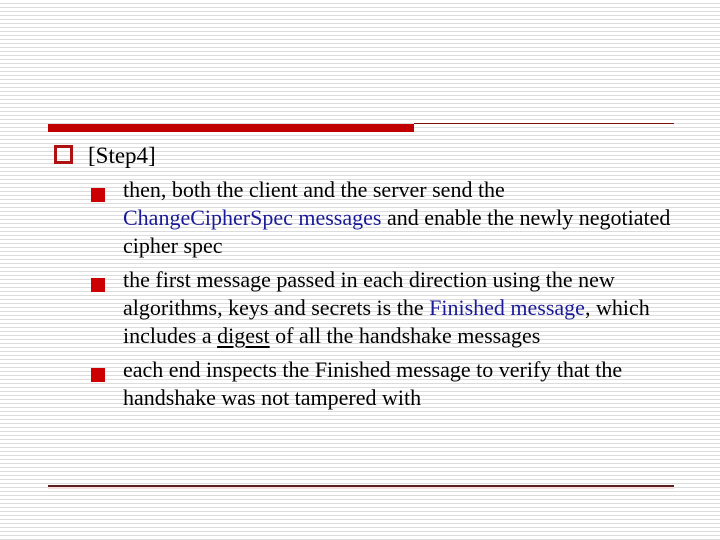 This screenshot has height=540, width=720. Describe the element at coordinates (231, 128) in the screenshot. I see `title-rule-thick` at that location.